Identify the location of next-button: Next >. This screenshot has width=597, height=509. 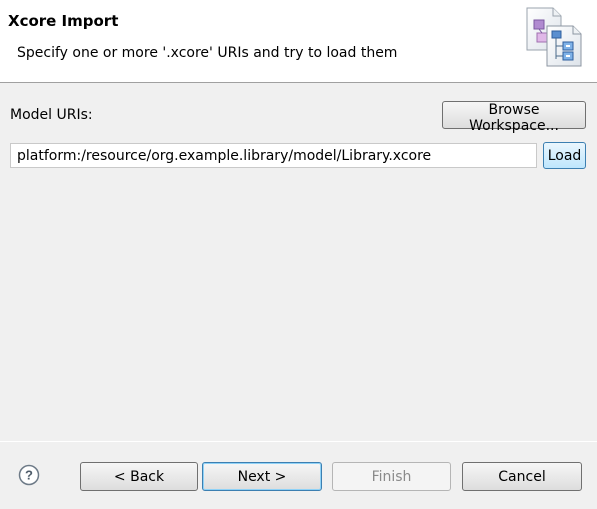
(262, 476).